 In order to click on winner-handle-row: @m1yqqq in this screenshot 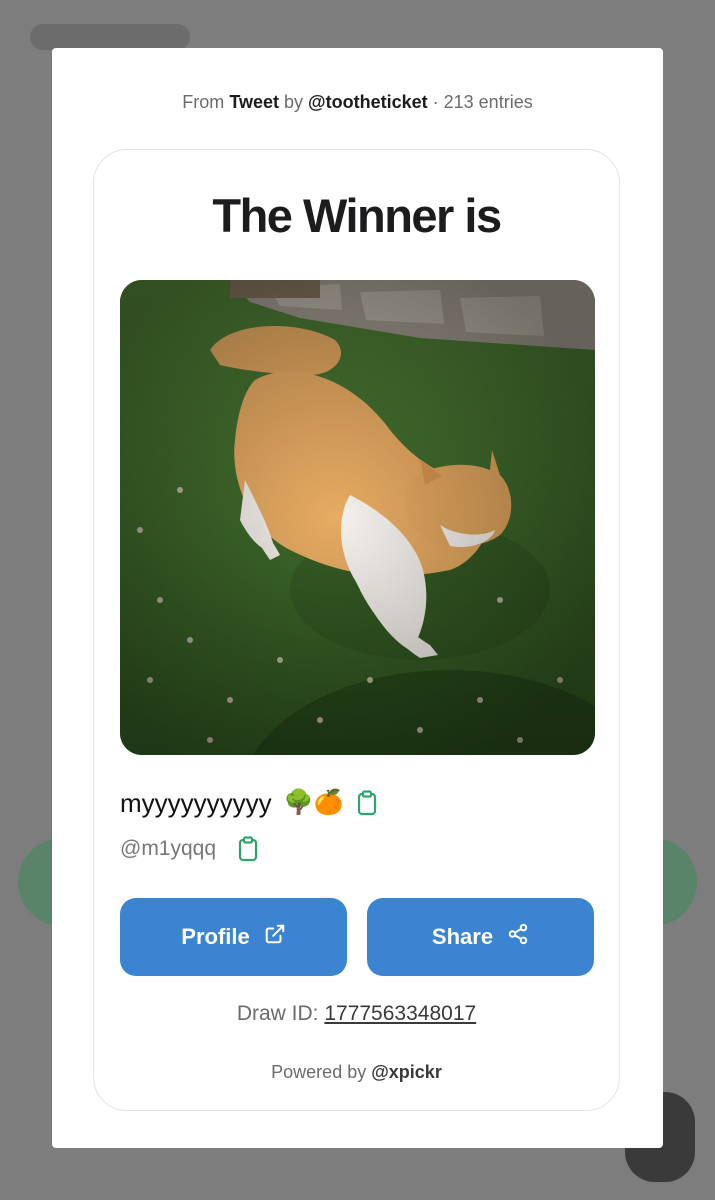, I will do `click(190, 849)`.